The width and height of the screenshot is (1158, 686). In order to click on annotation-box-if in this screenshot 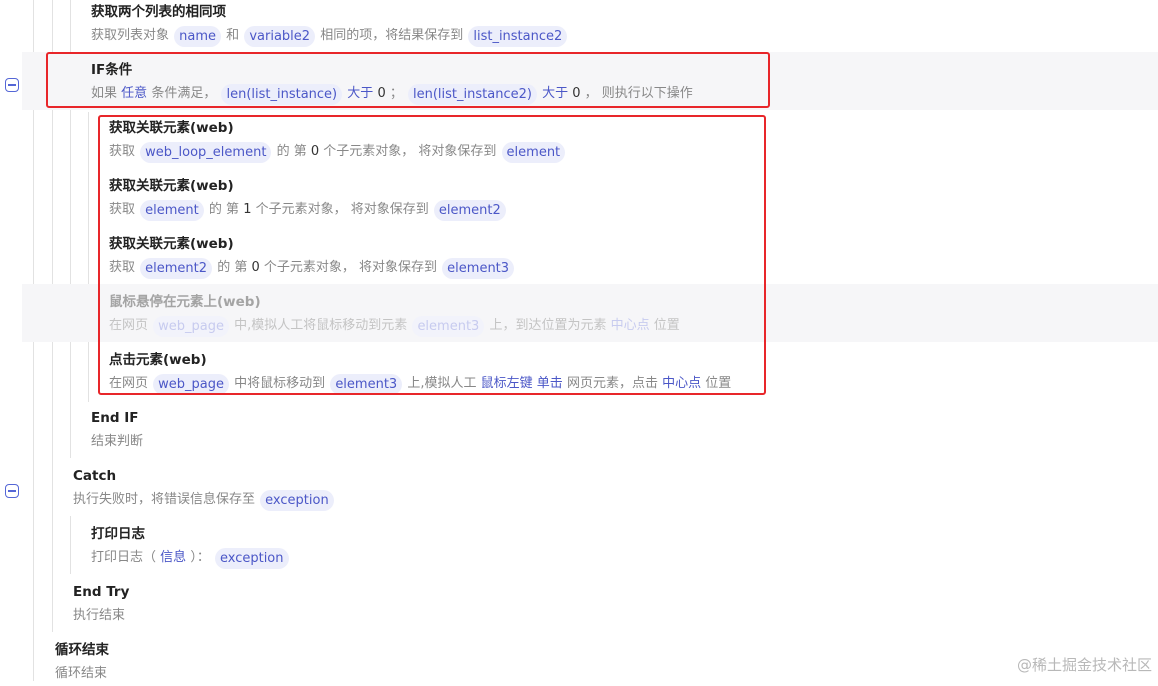, I will do `click(408, 80)`.